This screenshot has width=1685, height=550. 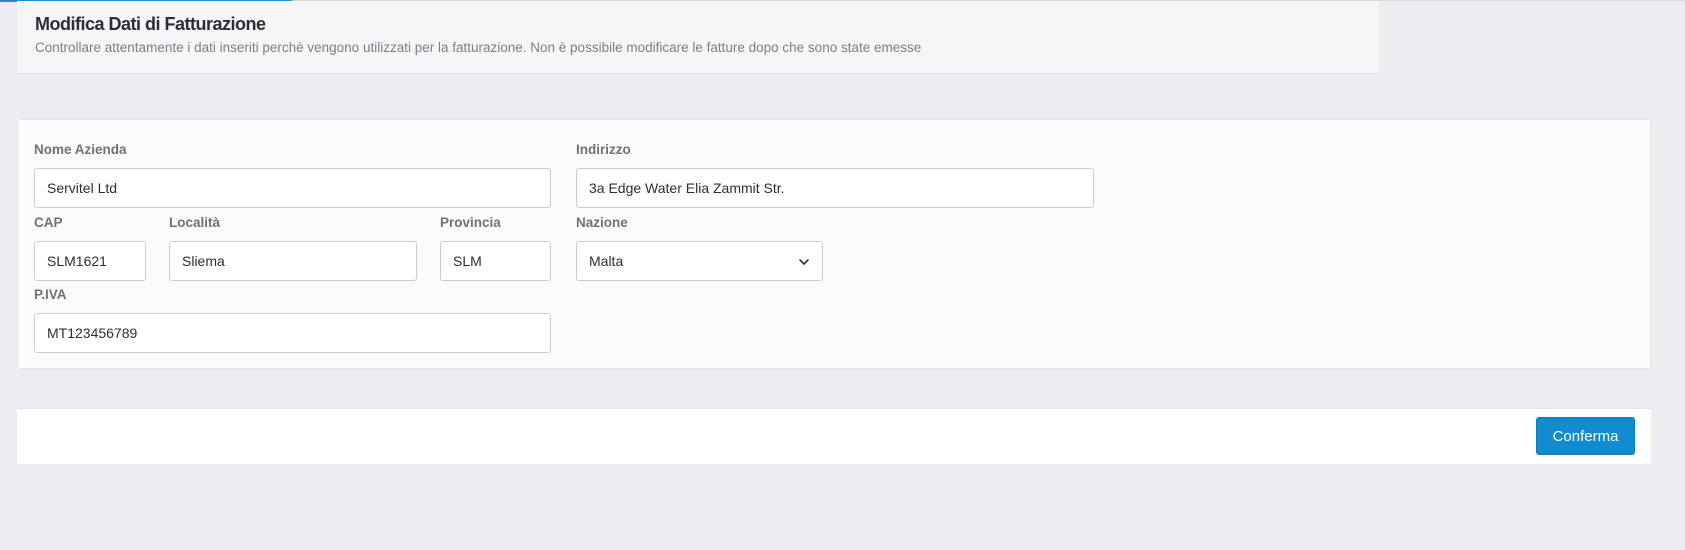 What do you see at coordinates (80, 149) in the screenshot?
I see `company-name-label: Nome Azienda` at bounding box center [80, 149].